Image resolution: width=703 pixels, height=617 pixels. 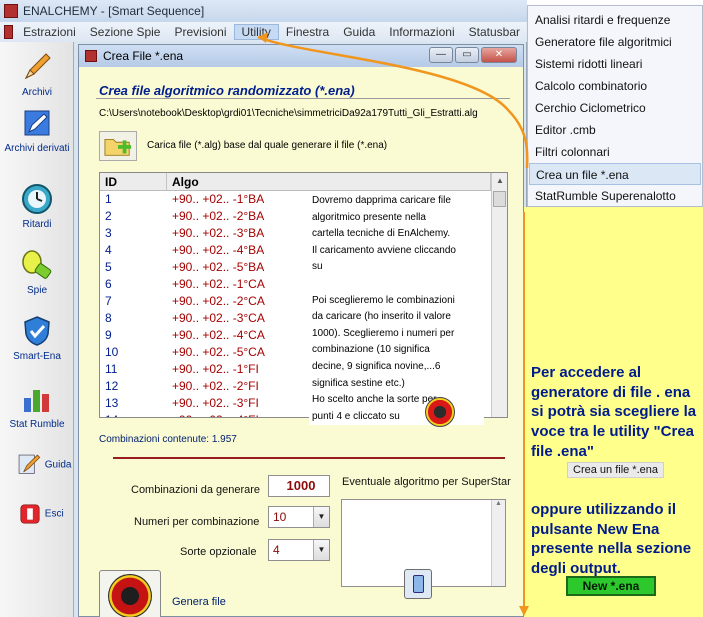 What do you see at coordinates (494, 32) in the screenshot?
I see `menu-statusbar: Statusbar` at bounding box center [494, 32].